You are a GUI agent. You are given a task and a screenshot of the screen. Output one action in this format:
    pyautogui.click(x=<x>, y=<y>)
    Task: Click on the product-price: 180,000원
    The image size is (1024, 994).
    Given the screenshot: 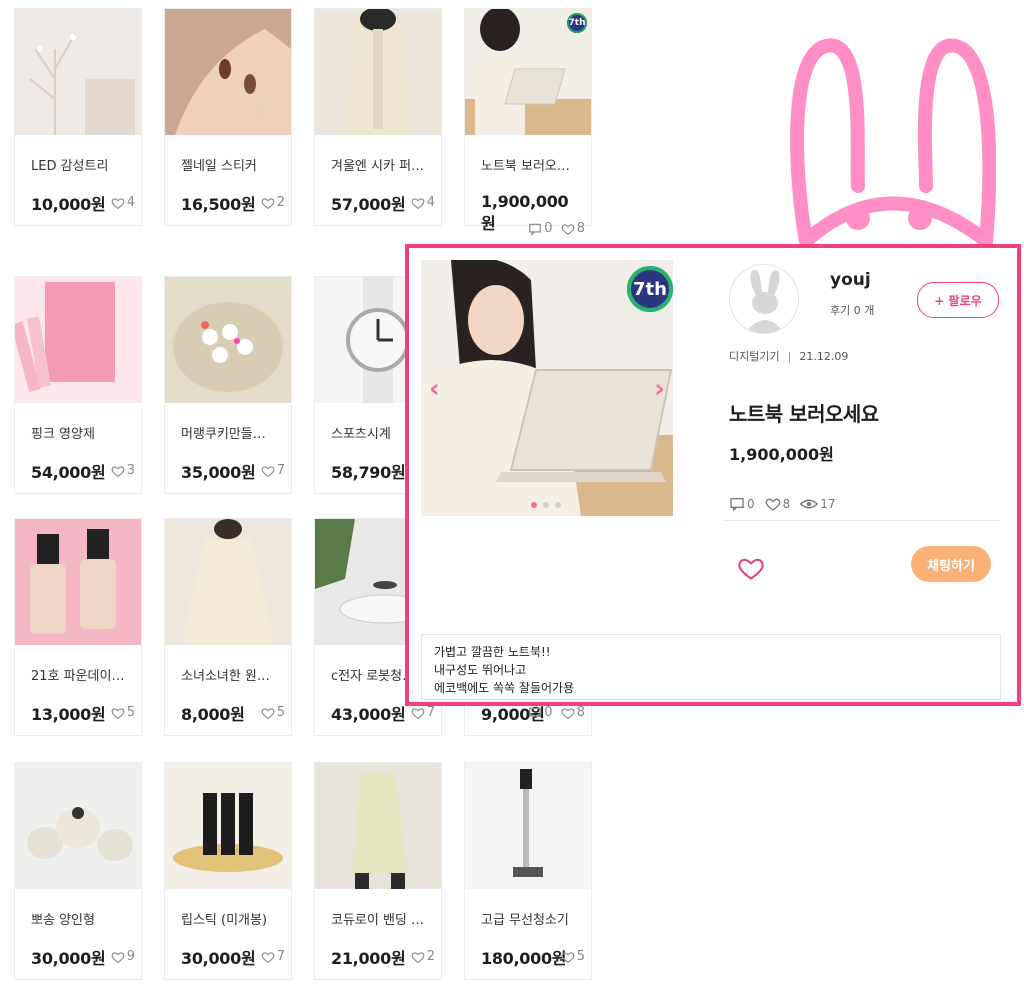 What is the action you would take?
    pyautogui.click(x=524, y=958)
    